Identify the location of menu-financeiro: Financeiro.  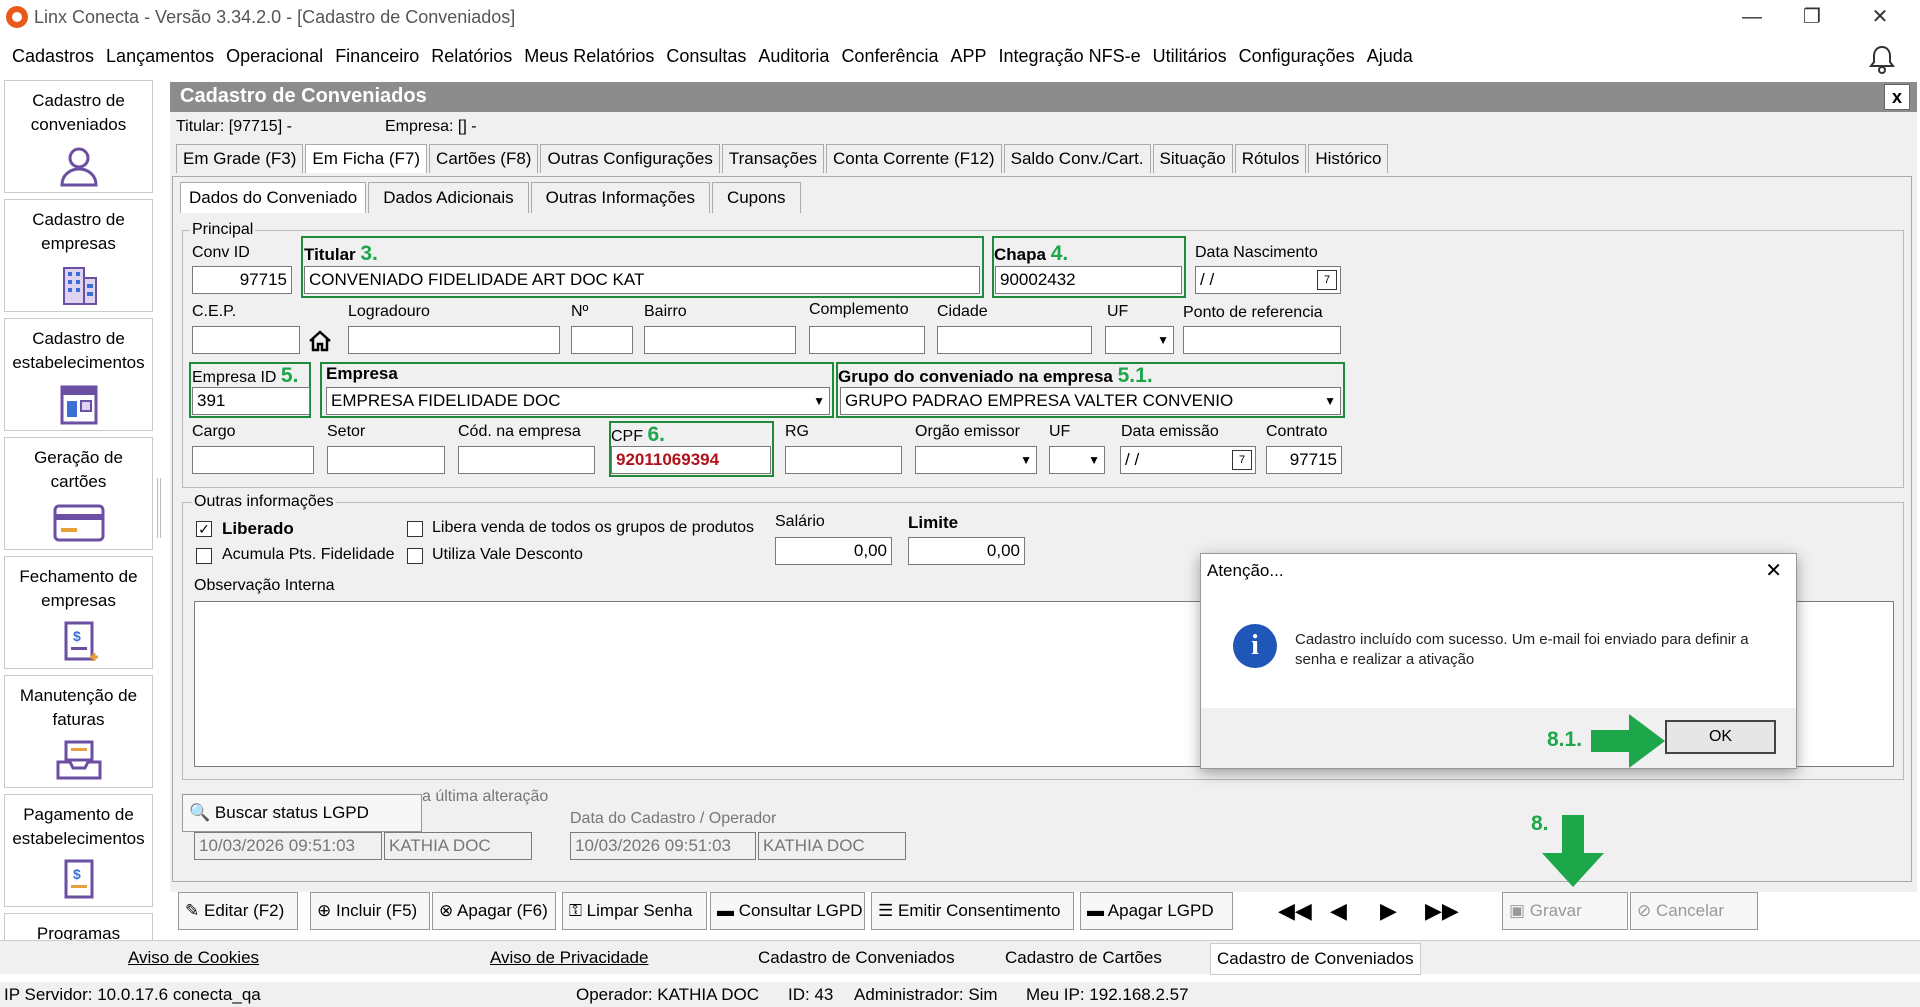
(377, 52).